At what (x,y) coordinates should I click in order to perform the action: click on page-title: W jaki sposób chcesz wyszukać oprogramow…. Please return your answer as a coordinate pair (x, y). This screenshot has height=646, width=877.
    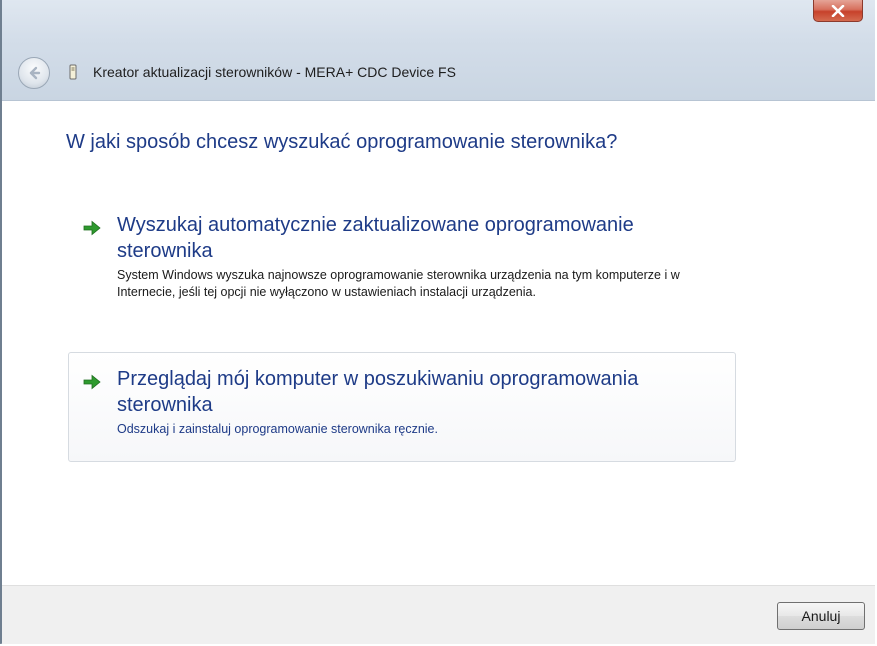
    Looking at the image, I should click on (342, 142).